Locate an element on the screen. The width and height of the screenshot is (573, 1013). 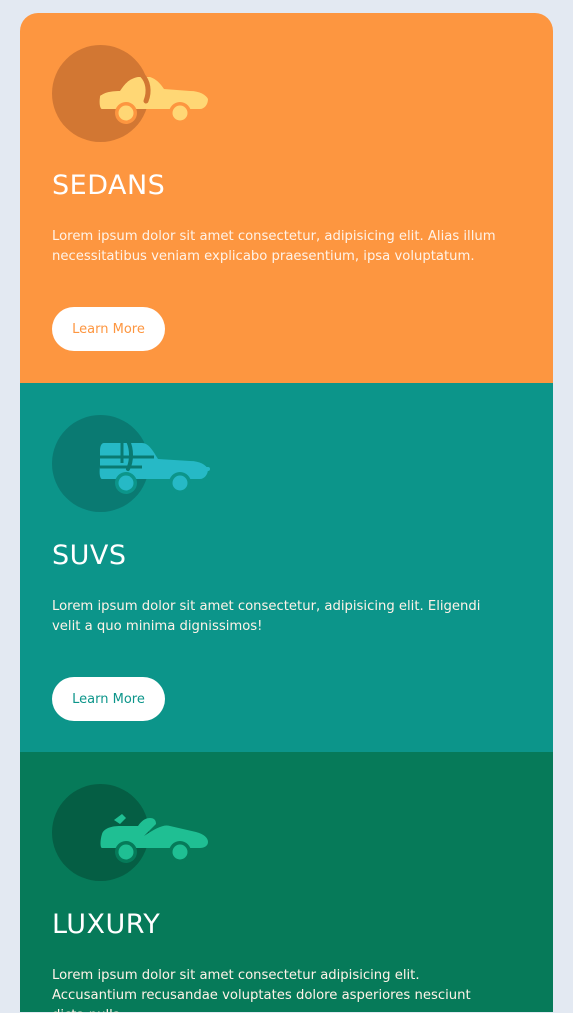
convertible-car-shape is located at coordinates (154, 838).